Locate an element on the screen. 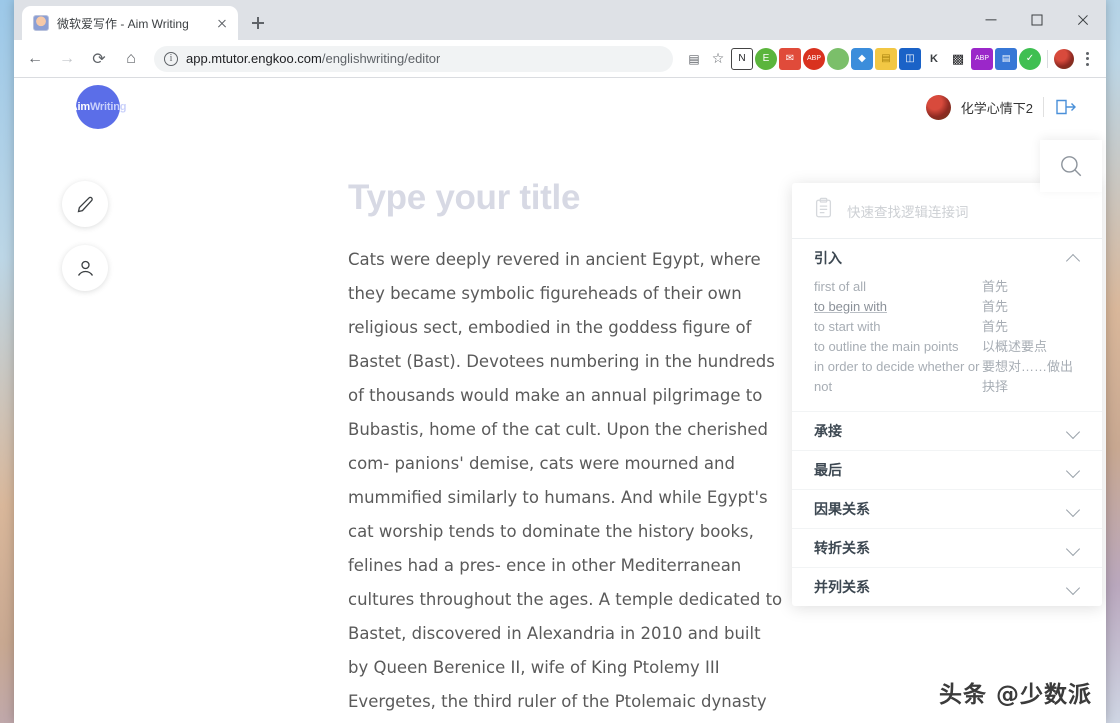 The image size is (1120, 723). search-icon is located at coordinates (1071, 166).